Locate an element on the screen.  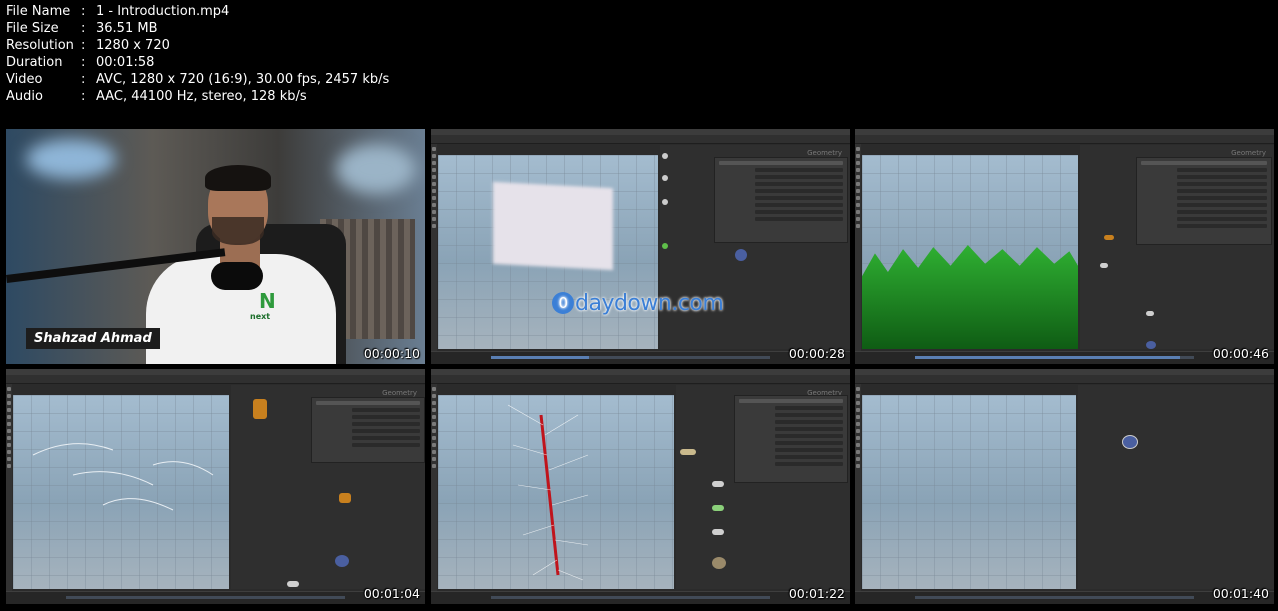
thumbnail-timestamp: 00:01:22 is located at coordinates (816, 593).